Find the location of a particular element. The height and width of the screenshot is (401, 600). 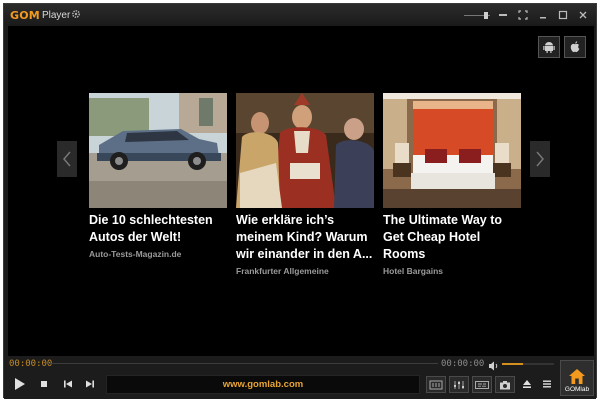

next-button is located at coordinates (90, 384).